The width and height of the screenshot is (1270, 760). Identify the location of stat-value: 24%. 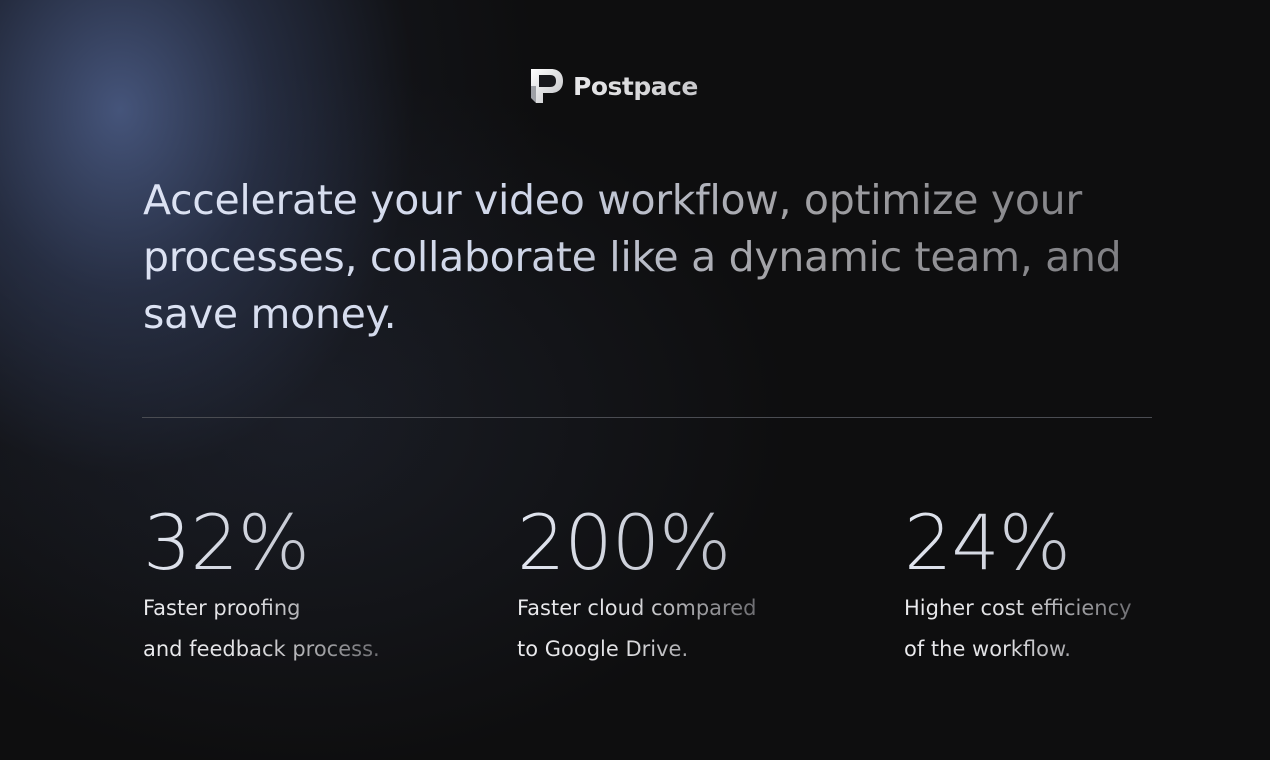
(1018, 543).